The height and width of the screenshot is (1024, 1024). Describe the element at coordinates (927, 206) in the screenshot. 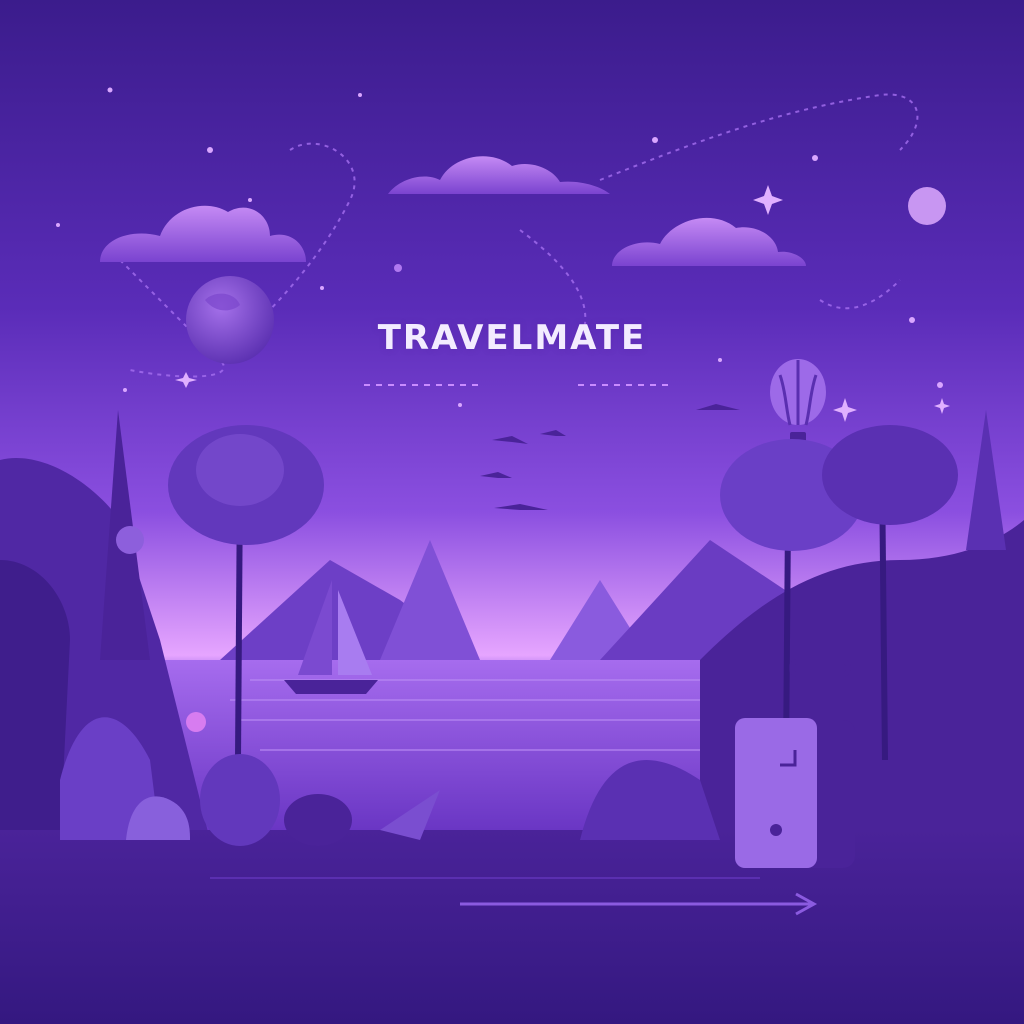

I see `moon-icon` at that location.